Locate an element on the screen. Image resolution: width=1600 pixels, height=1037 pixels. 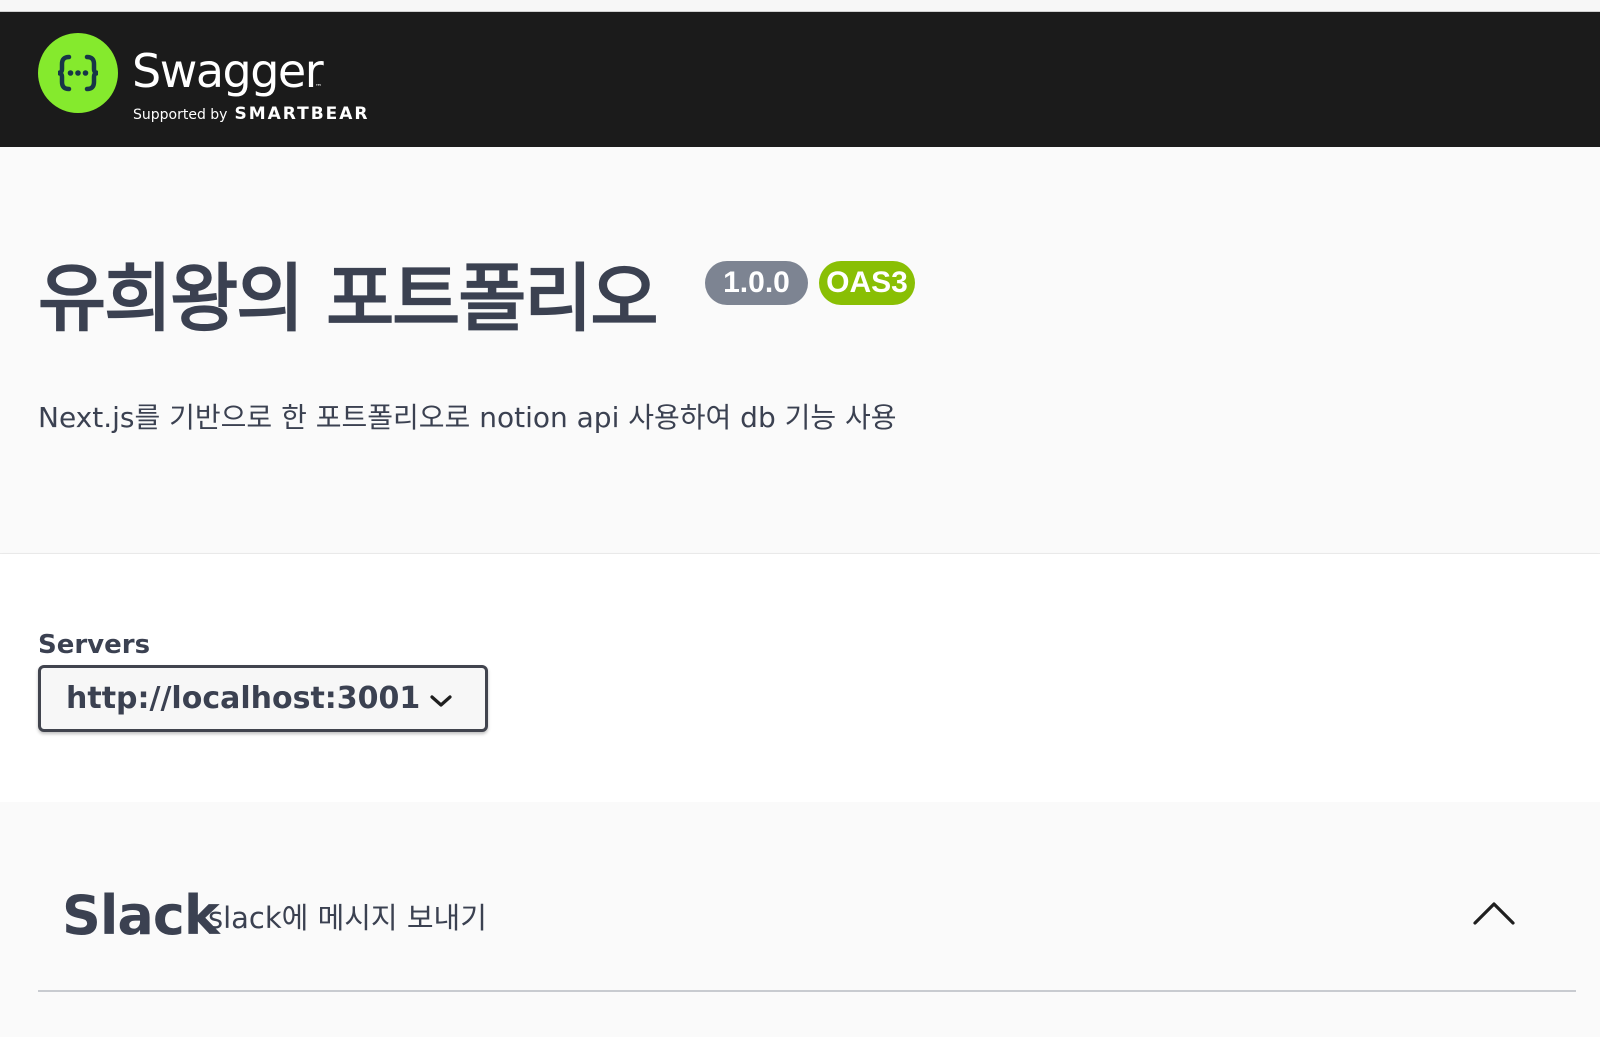
logo-wordmark: Swagger is located at coordinates (228, 71).